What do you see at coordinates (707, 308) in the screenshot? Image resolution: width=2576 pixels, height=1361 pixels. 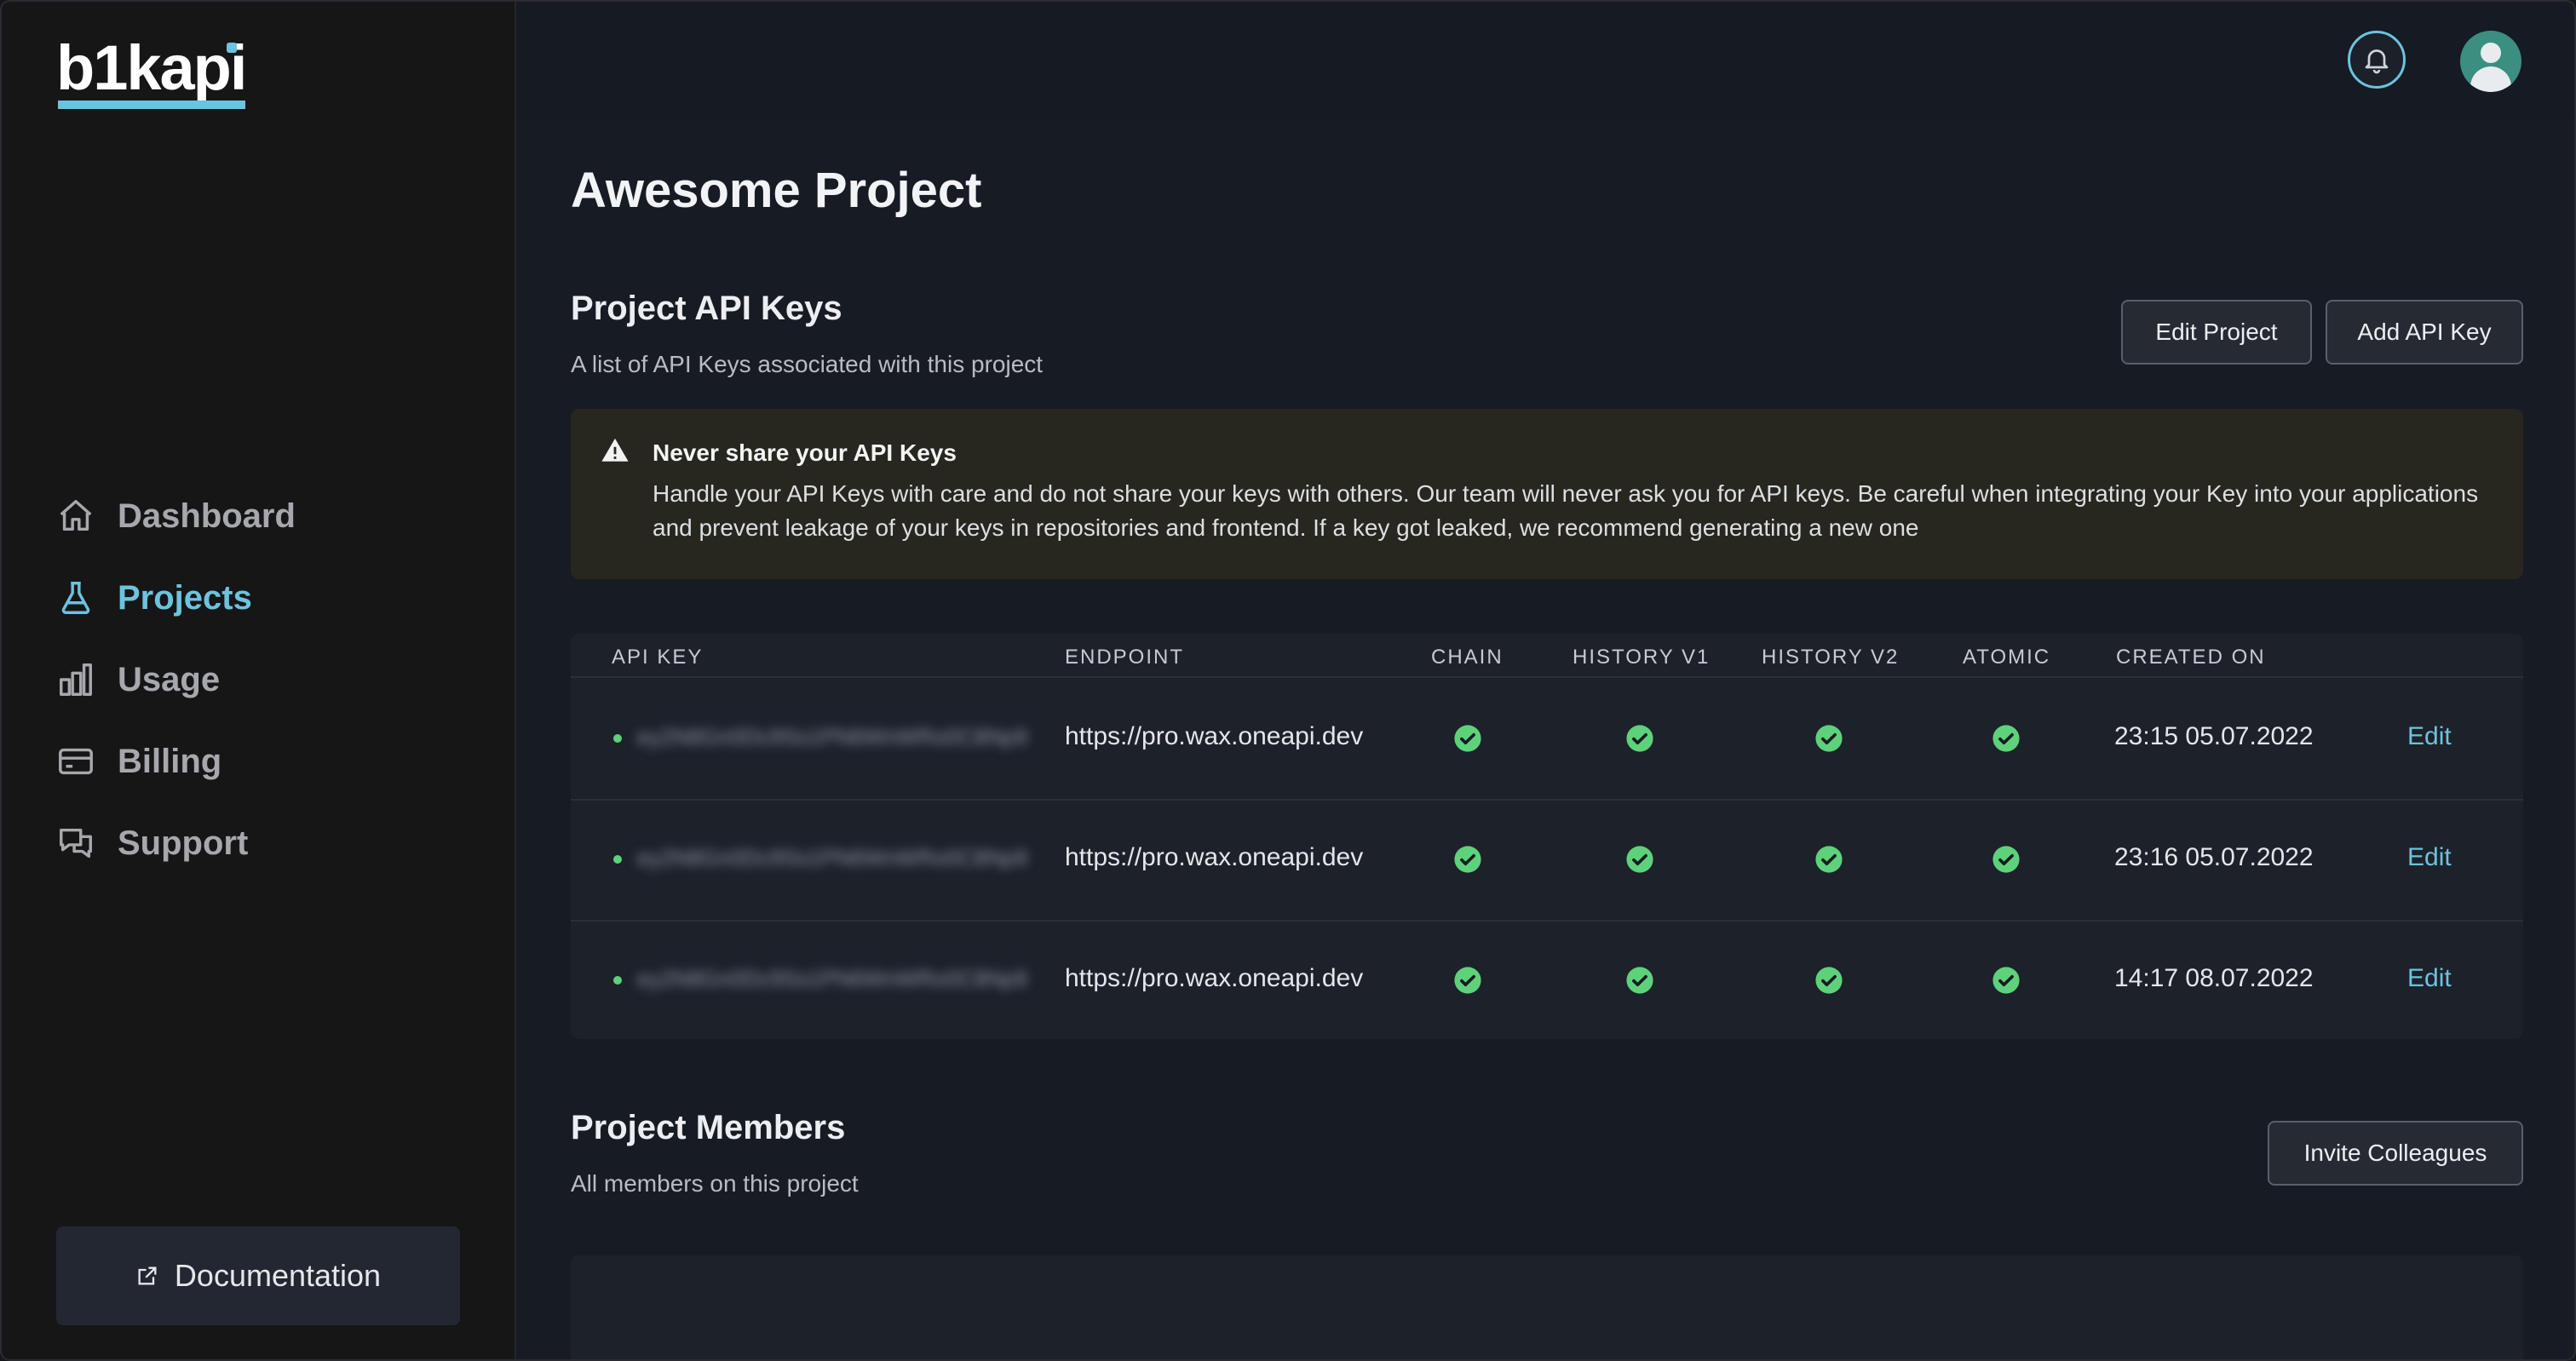 I see `api-keys-section-title: Project API Keys` at bounding box center [707, 308].